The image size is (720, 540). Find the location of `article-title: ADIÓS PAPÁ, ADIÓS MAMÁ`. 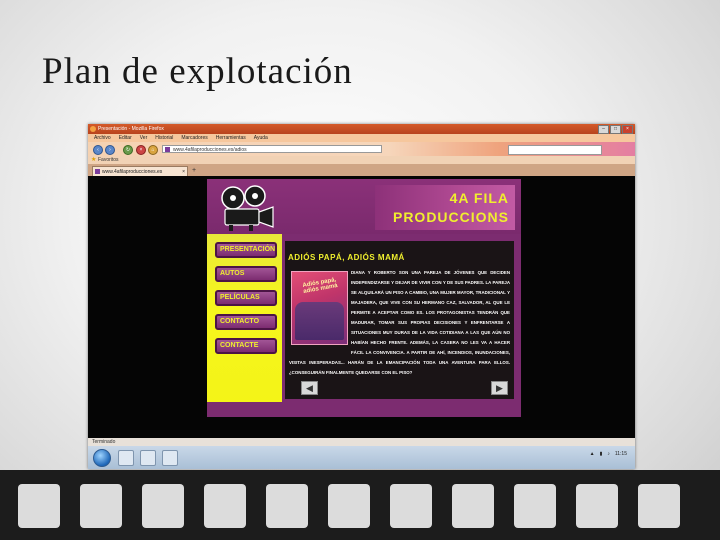

article-title: ADIÓS PAPÁ, ADIÓS MAMÁ is located at coordinates (346, 257).